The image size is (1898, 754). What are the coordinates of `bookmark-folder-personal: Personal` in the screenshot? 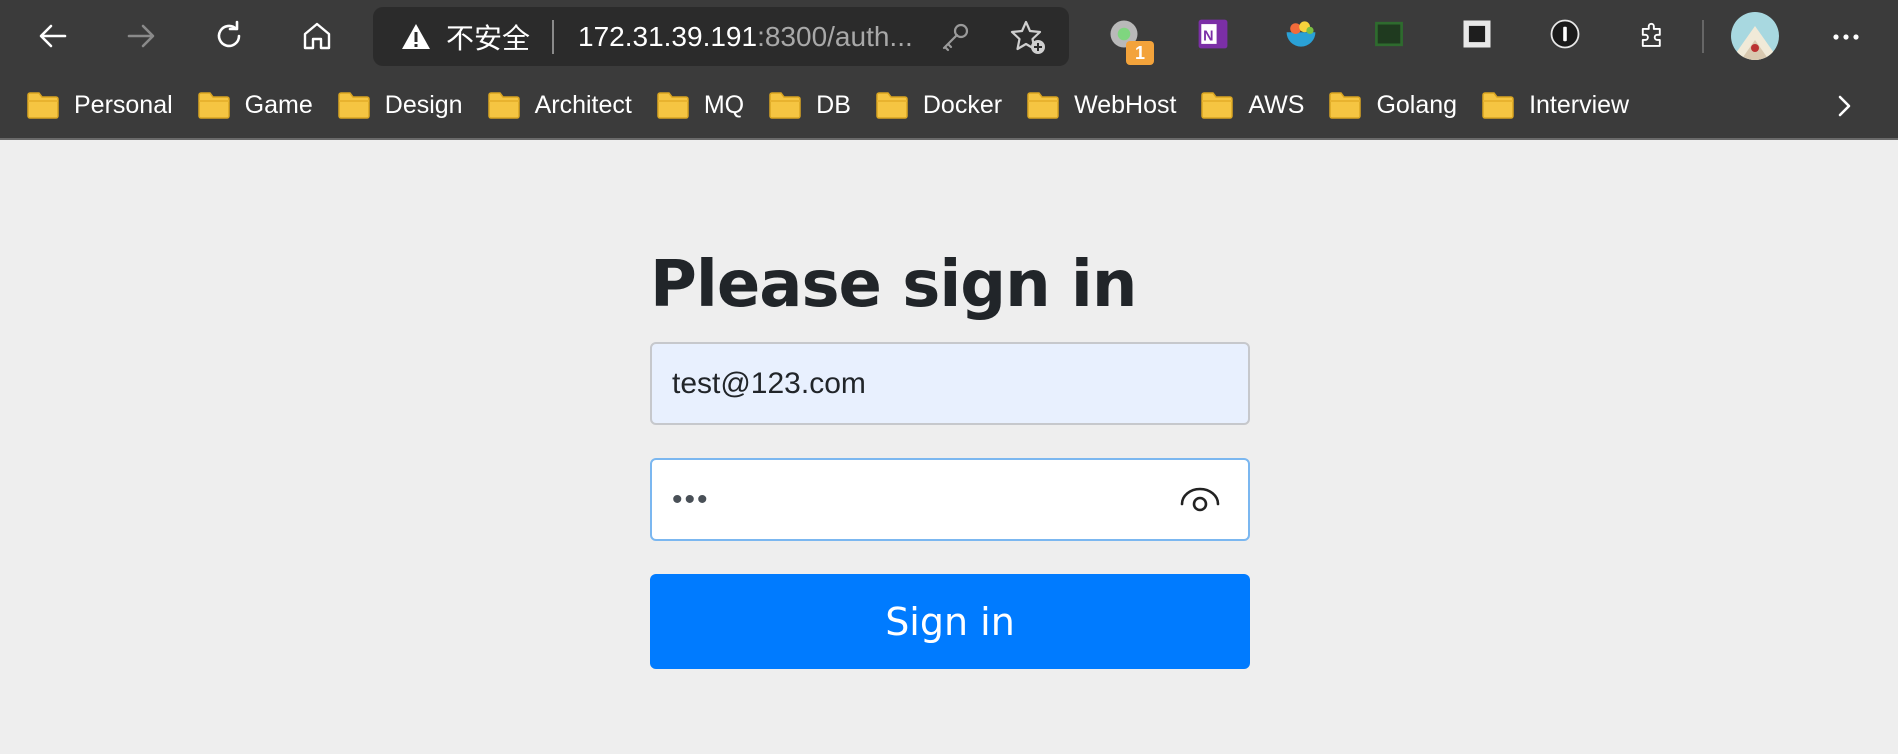 It's located at (99, 105).